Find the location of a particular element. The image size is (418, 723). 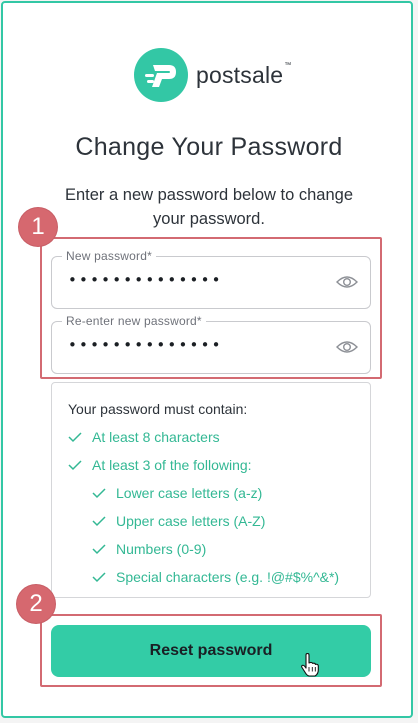

requirement-text: Special characters (e.g. !@#$%^&*) is located at coordinates (228, 577).